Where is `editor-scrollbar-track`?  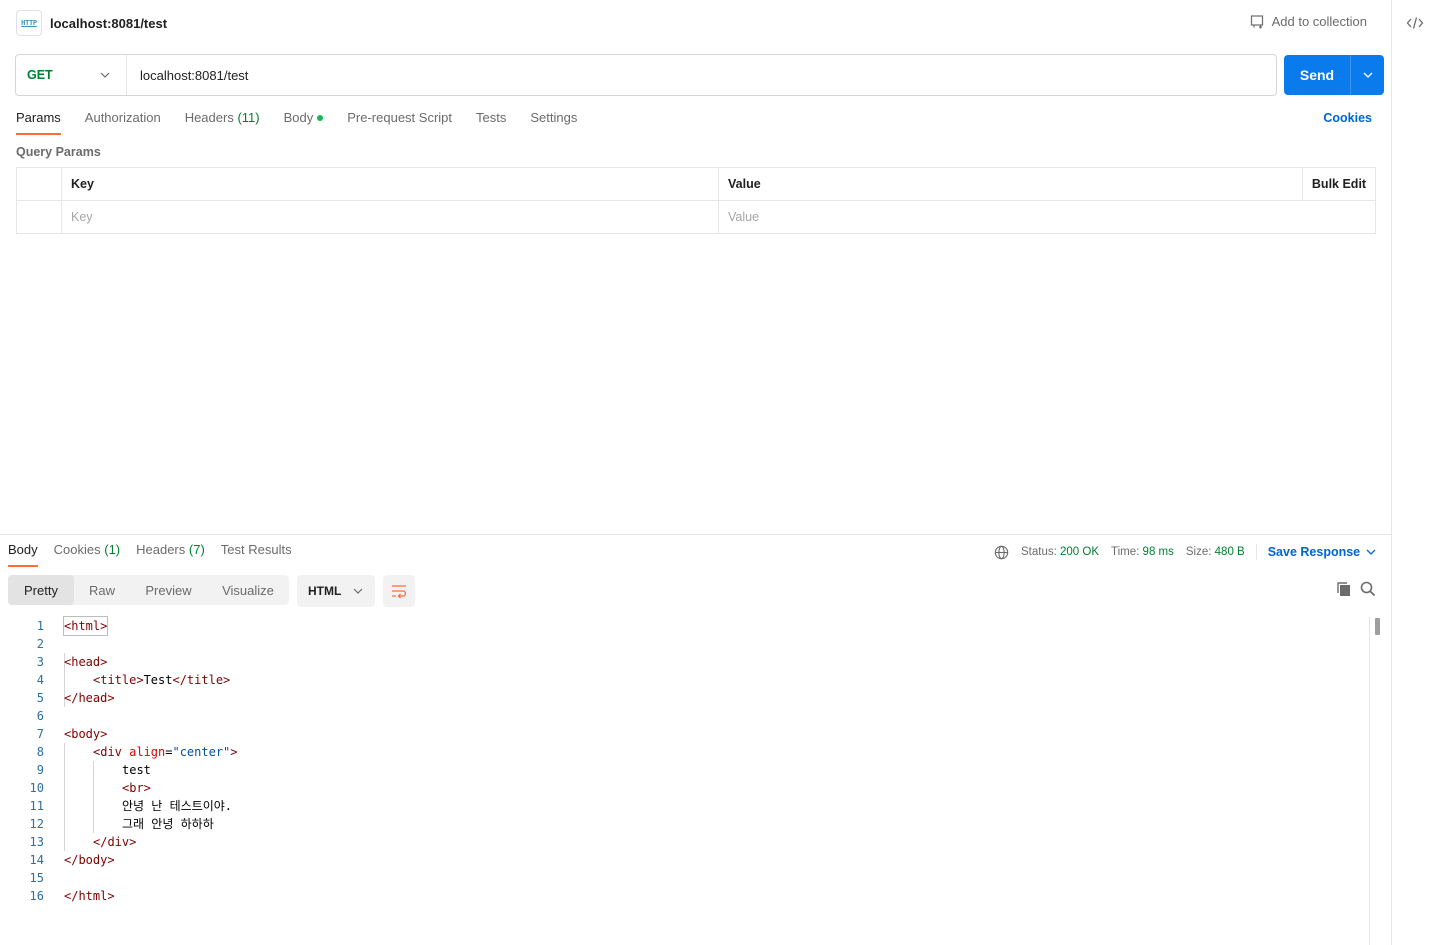
editor-scrollbar-track is located at coordinates (1369, 781).